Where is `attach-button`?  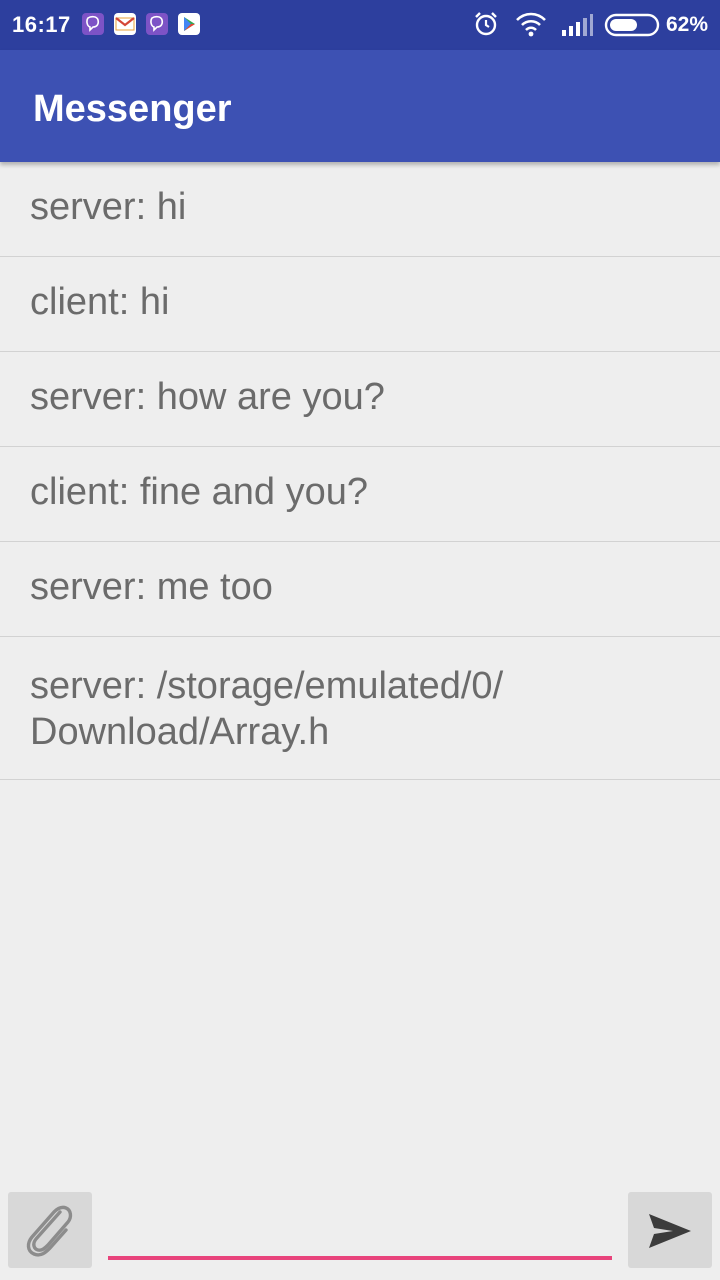
attach-button is located at coordinates (50, 1230).